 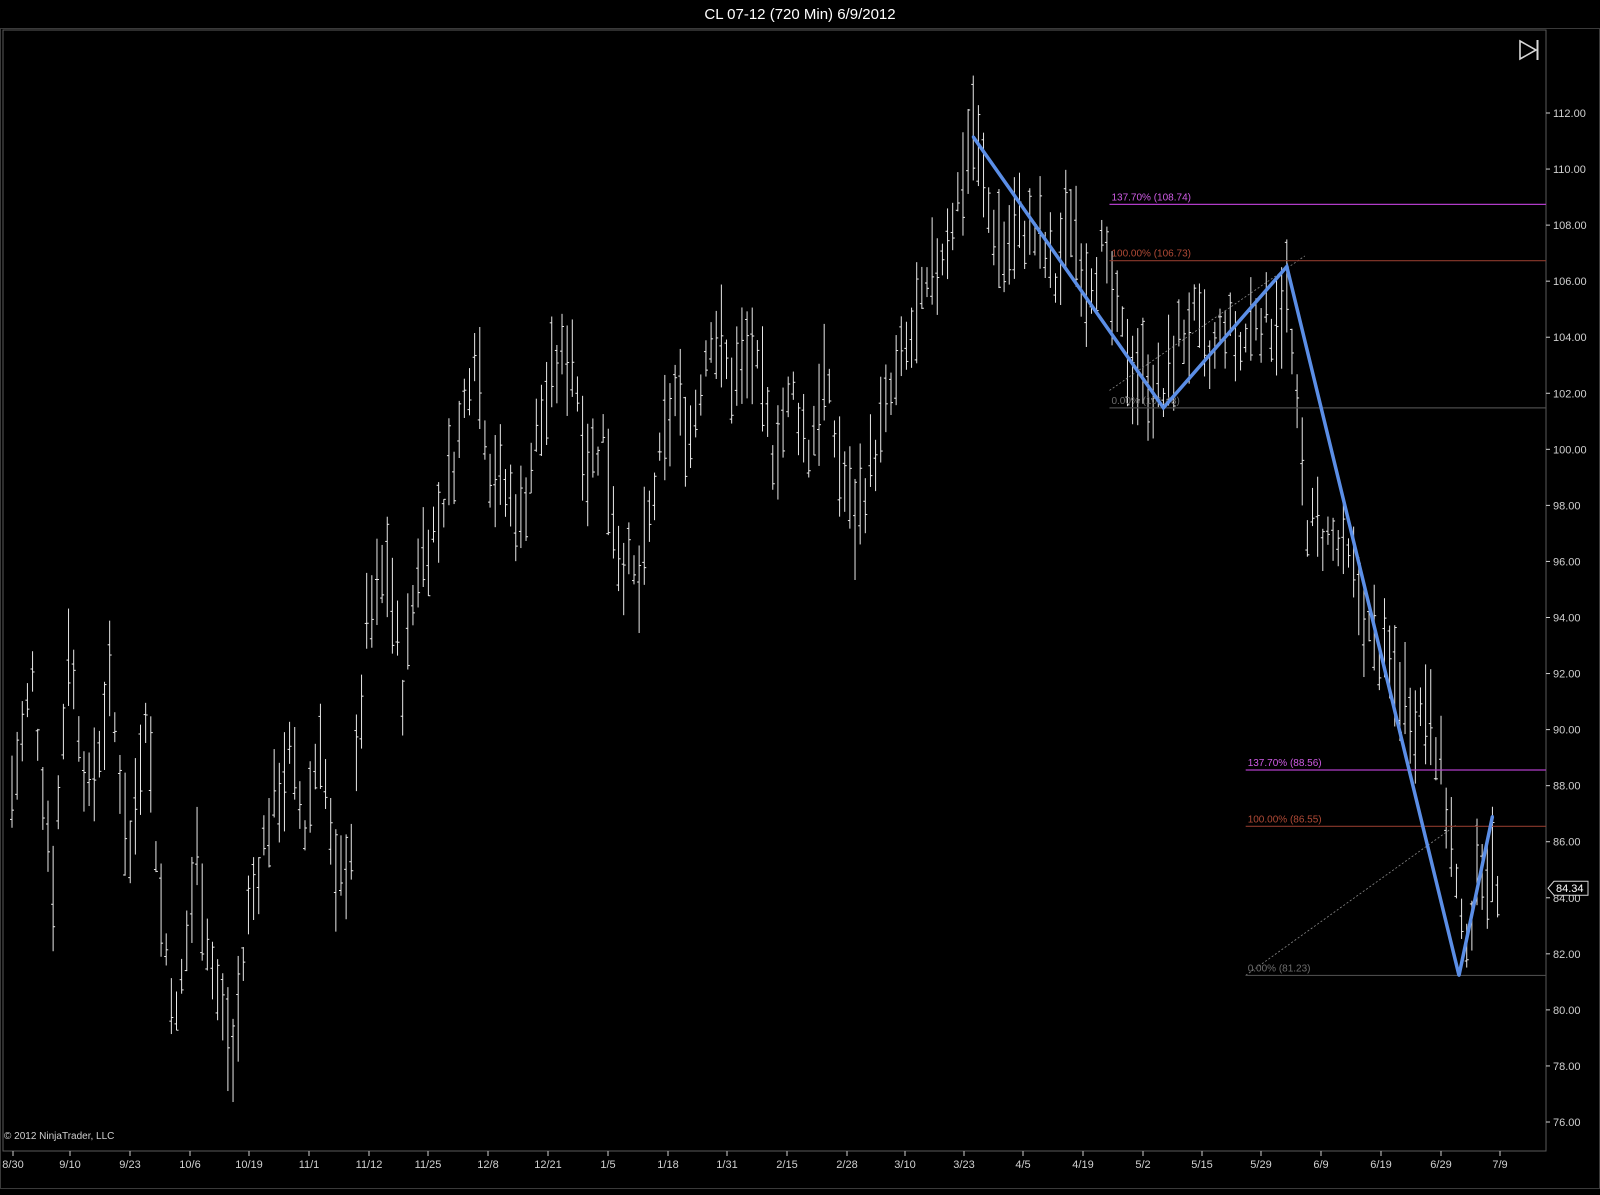 What do you see at coordinates (1201, 1165) in the screenshot?
I see `time-axis-label: 5/15` at bounding box center [1201, 1165].